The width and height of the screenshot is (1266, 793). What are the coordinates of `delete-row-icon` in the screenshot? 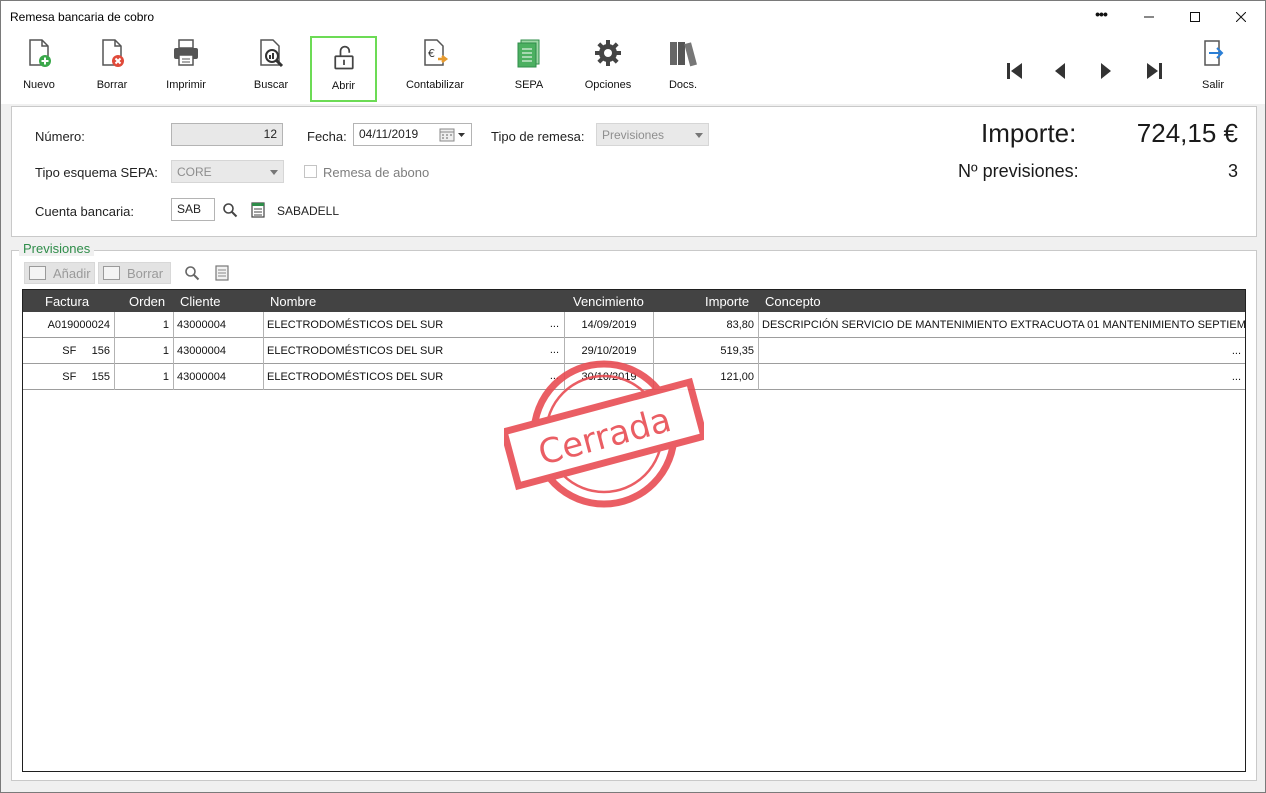 It's located at (111, 273).